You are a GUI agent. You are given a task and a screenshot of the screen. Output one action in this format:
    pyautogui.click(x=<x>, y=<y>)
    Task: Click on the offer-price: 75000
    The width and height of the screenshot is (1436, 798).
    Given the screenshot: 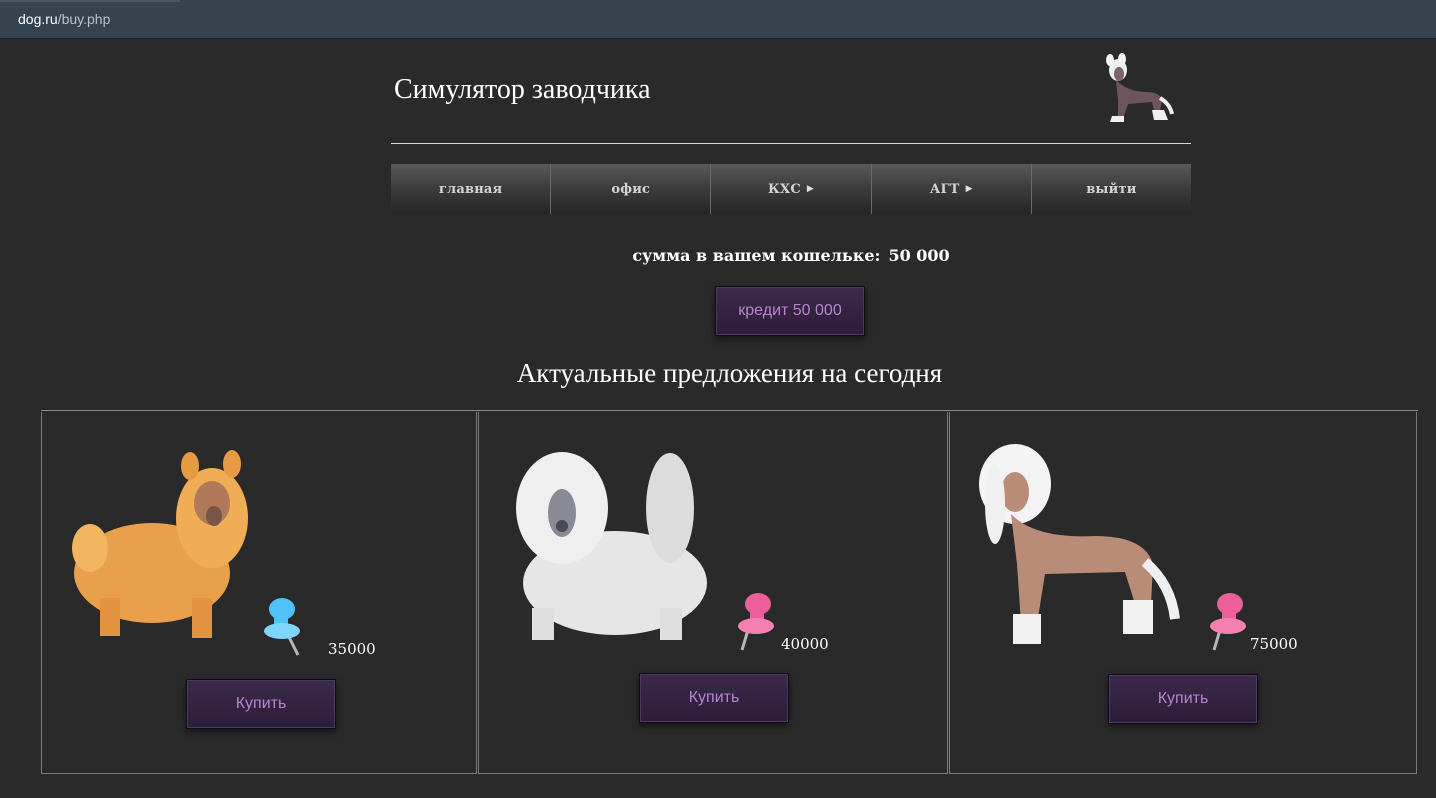 What is the action you would take?
    pyautogui.click(x=1274, y=644)
    